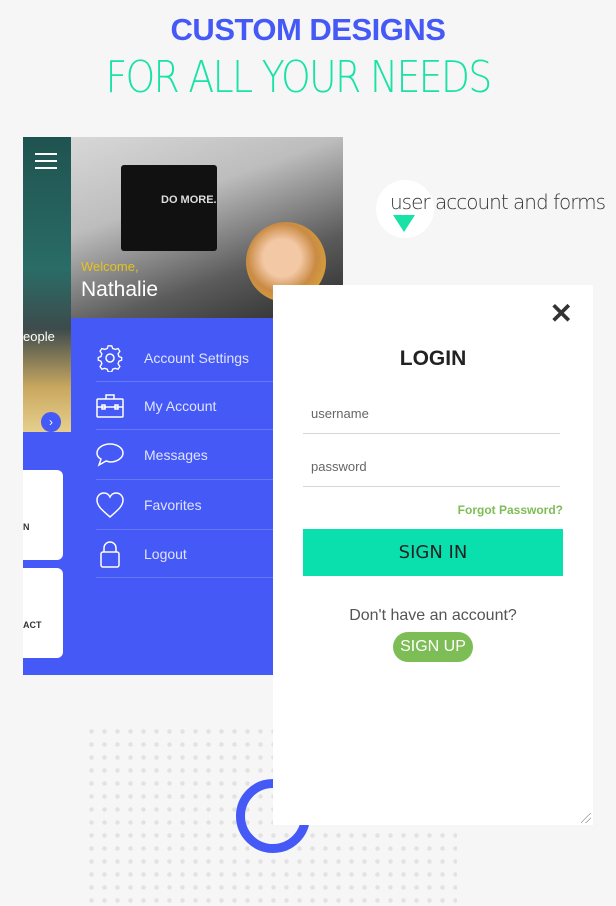  What do you see at coordinates (184, 455) in the screenshot?
I see `menu-item-messages: Messages` at bounding box center [184, 455].